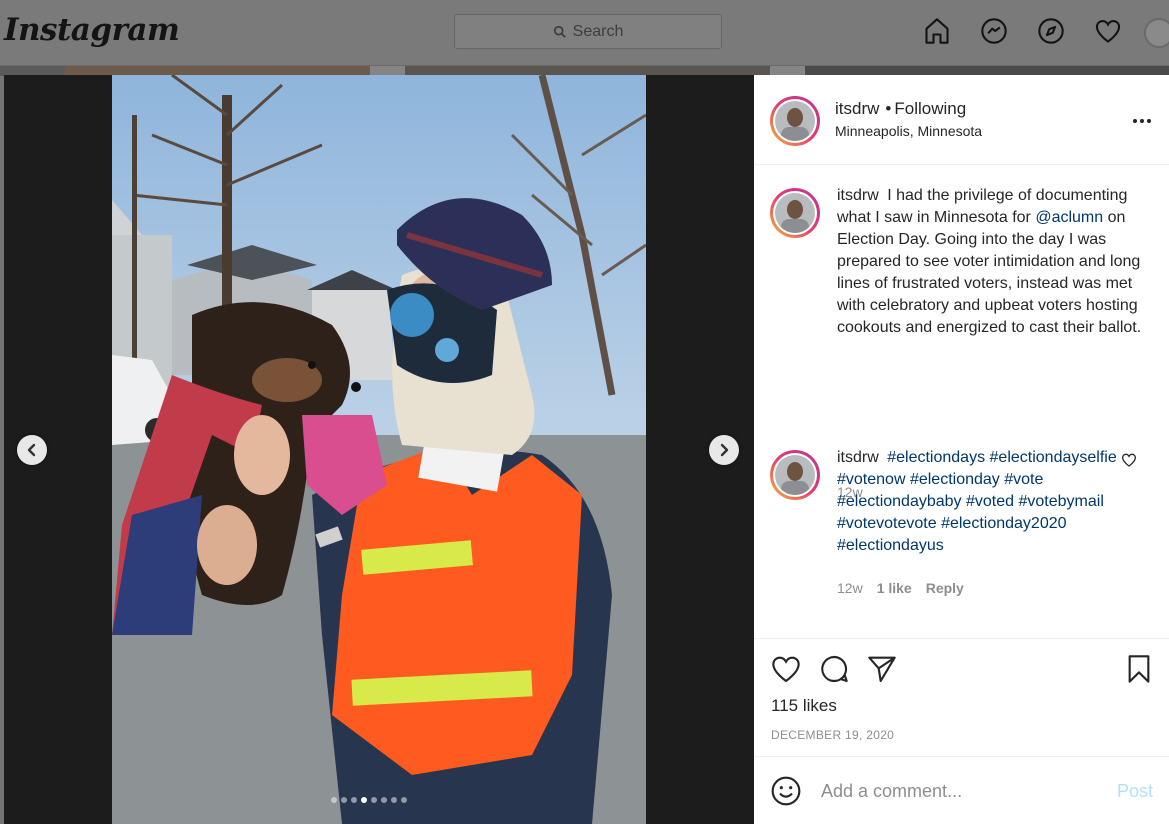  What do you see at coordinates (871, 479) in the screenshot?
I see `hashtag-link: #votenow` at bounding box center [871, 479].